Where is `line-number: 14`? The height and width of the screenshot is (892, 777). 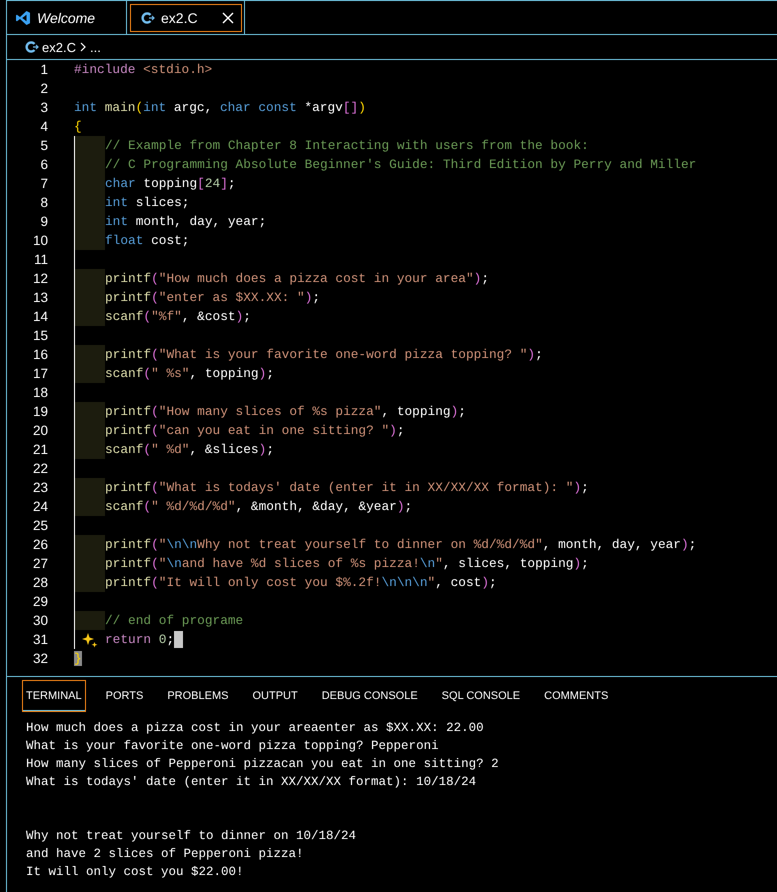 line-number: 14 is located at coordinates (40, 316).